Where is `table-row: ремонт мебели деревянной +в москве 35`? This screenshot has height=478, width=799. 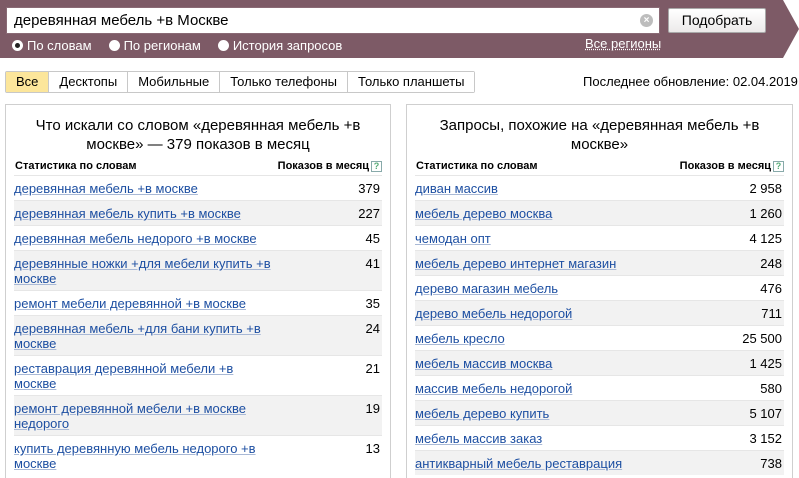 table-row: ремонт мебели деревянной +в москве 35 is located at coordinates (198, 302).